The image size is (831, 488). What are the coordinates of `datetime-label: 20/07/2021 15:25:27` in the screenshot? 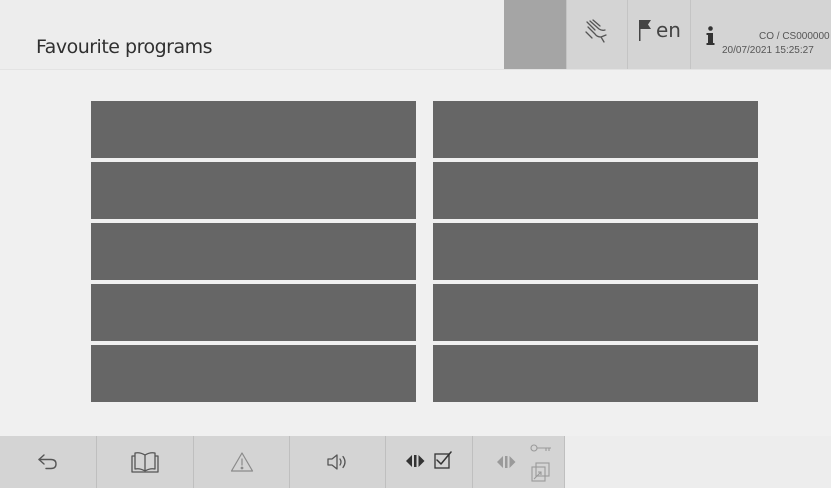 It's located at (768, 50).